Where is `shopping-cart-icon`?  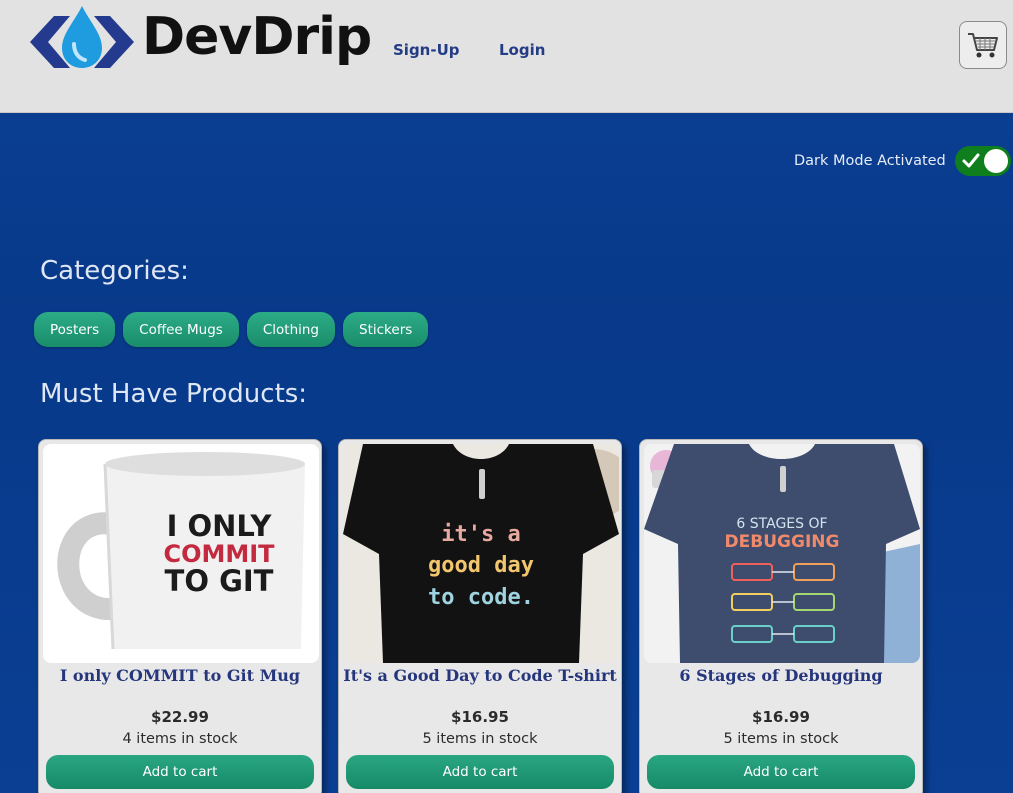
shopping-cart-icon is located at coordinates (983, 45).